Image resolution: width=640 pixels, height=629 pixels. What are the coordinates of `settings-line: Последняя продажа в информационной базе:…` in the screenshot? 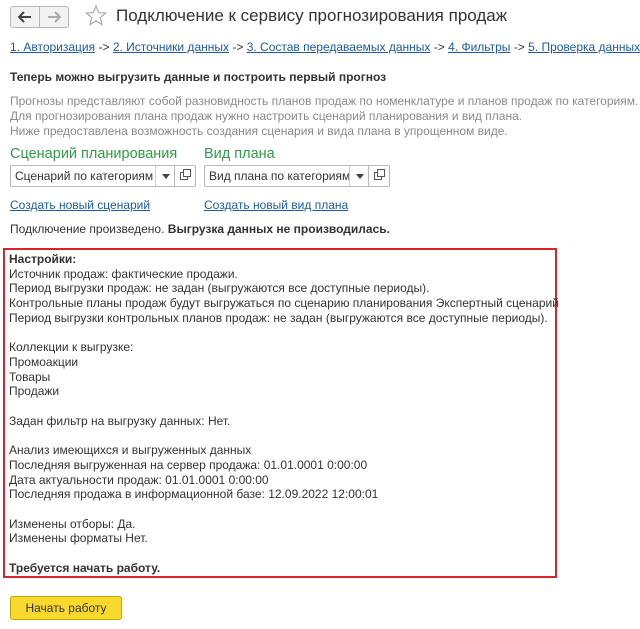 It's located at (194, 494).